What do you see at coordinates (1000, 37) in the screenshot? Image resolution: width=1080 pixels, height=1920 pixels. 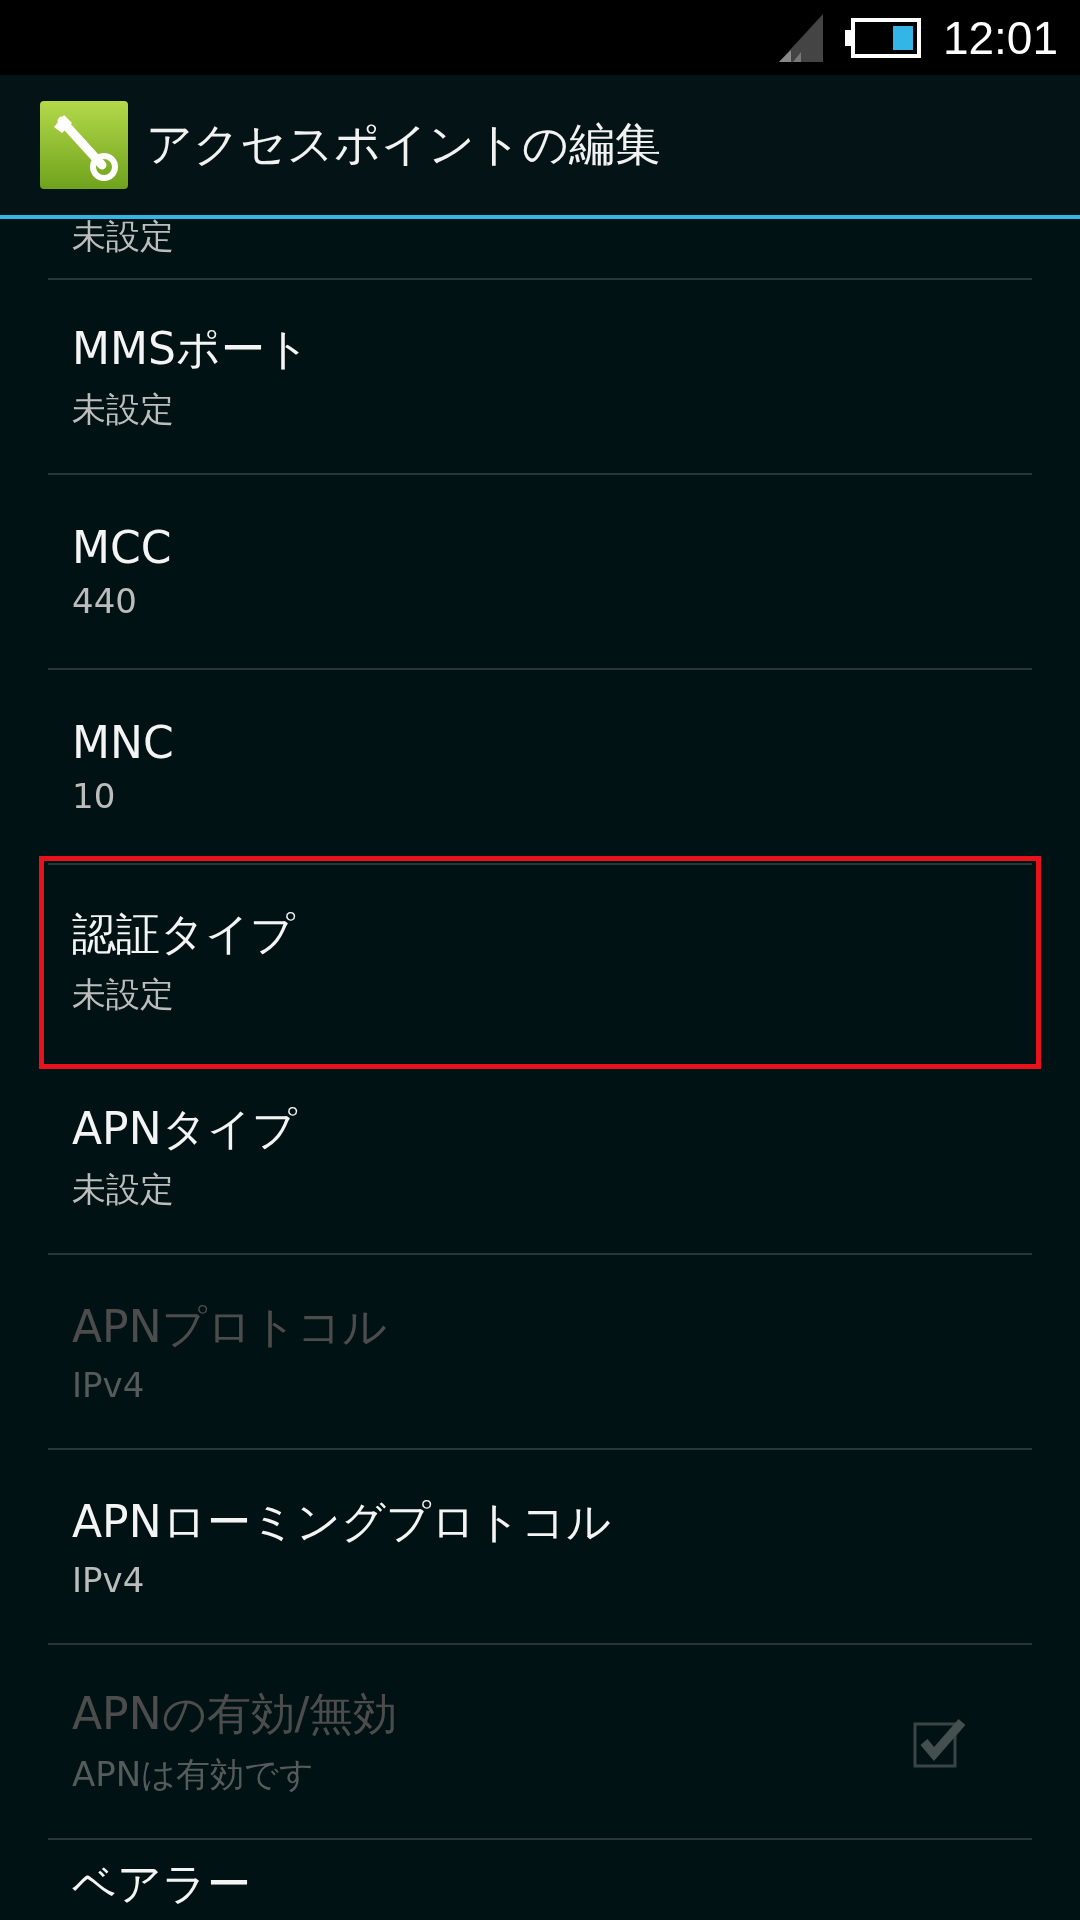 I see `clock: 12:01` at bounding box center [1000, 37].